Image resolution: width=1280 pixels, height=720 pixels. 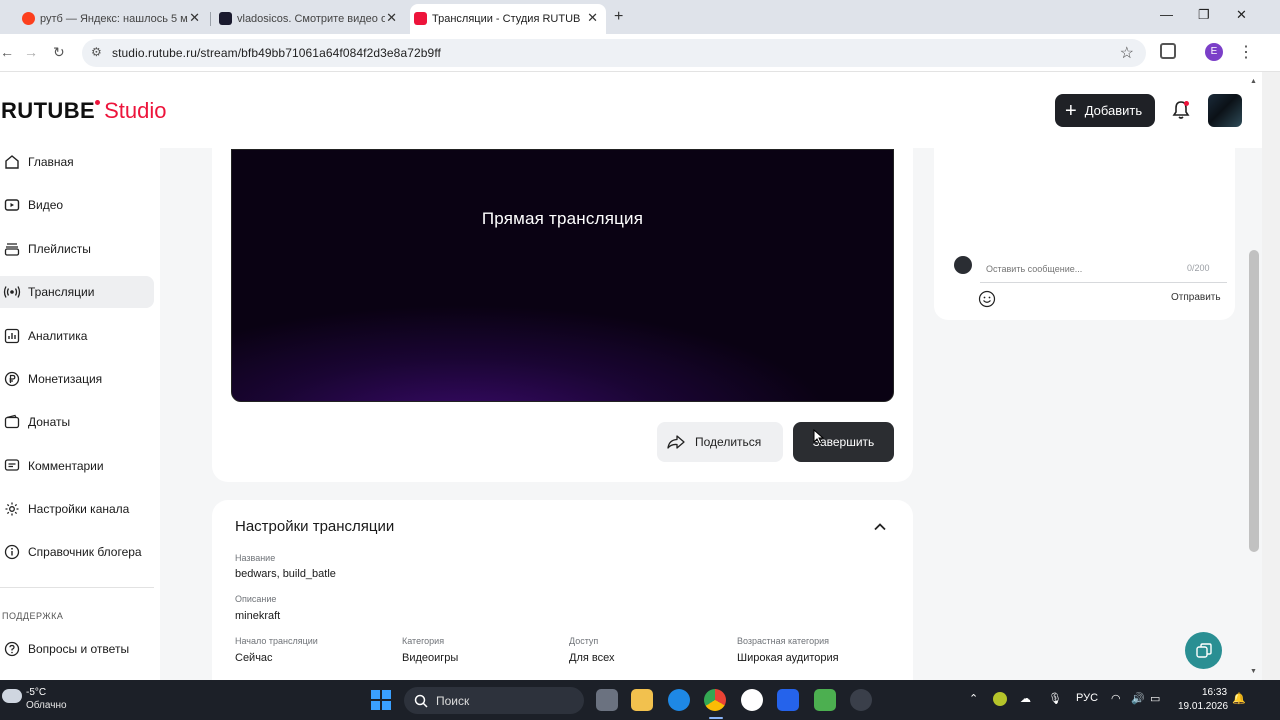 I want to click on sidebar-item-home: Главная, so click(x=77, y=162).